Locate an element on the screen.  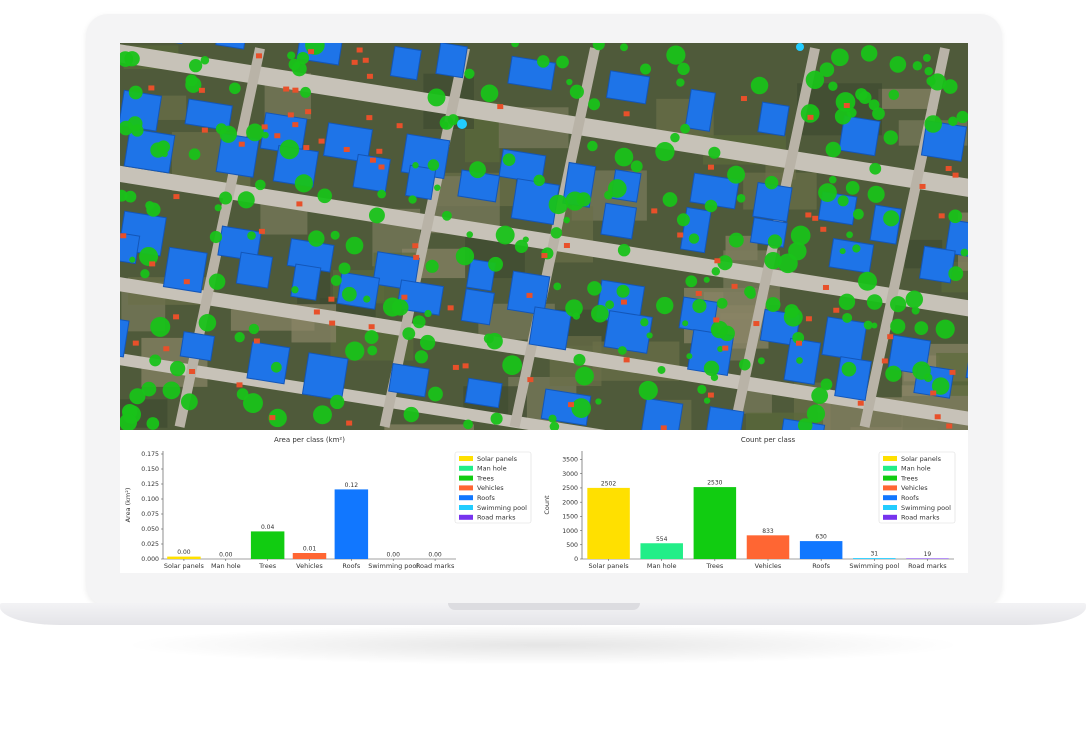
x-tick-label: Solar panels is located at coordinates (609, 566).